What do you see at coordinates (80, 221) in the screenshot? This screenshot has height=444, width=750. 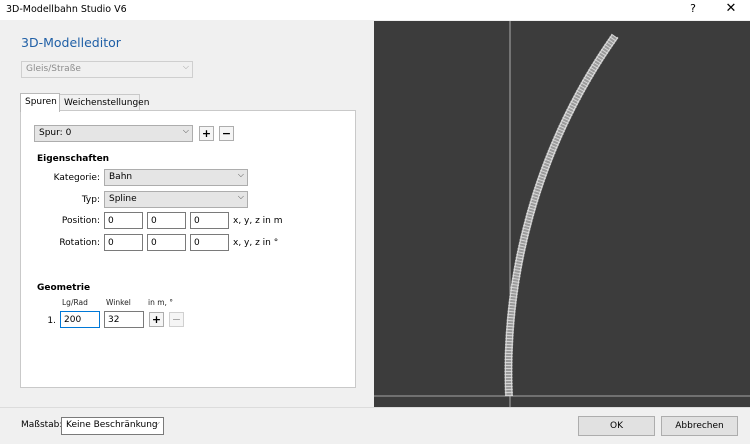 I see `position-label: Position:` at bounding box center [80, 221].